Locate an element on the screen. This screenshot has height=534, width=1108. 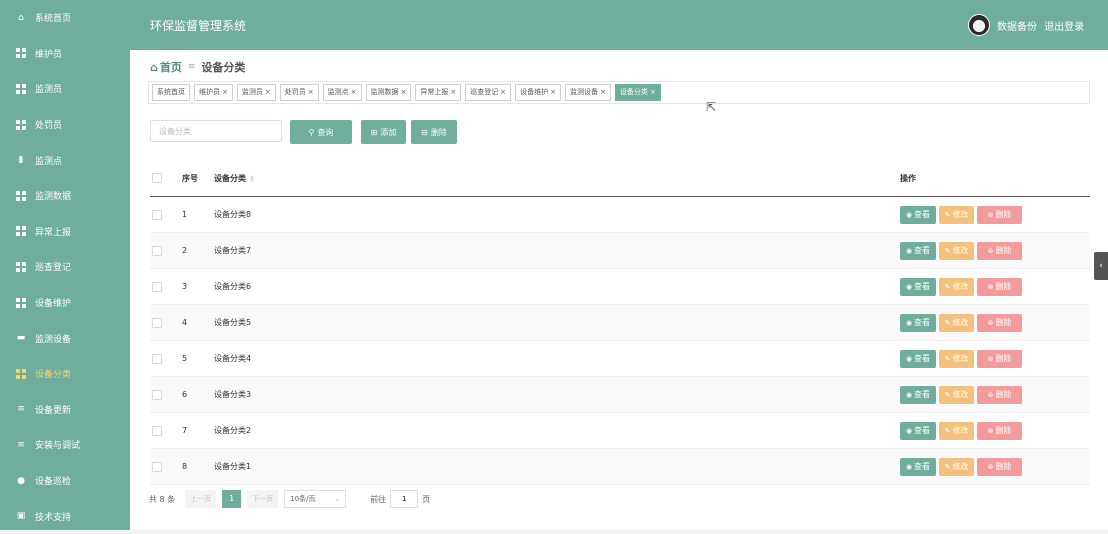
tag-item: 巡查登记 × is located at coordinates (488, 92).